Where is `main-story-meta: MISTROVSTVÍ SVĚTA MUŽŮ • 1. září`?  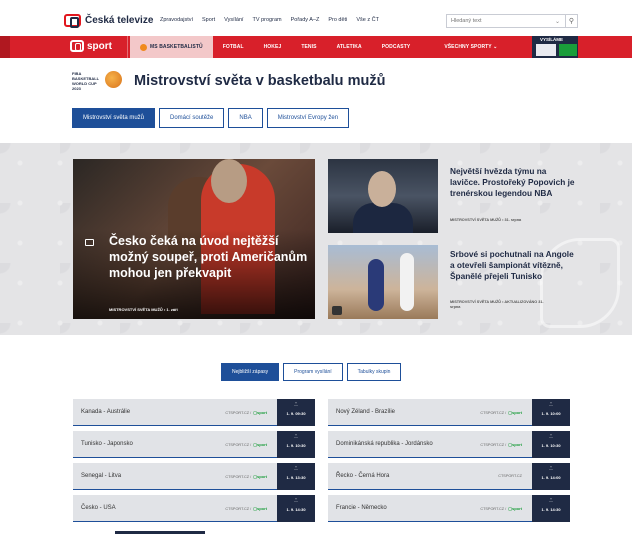 main-story-meta: MISTROVSTVÍ SVĚTA MUŽŮ • 1. září is located at coordinates (143, 309).